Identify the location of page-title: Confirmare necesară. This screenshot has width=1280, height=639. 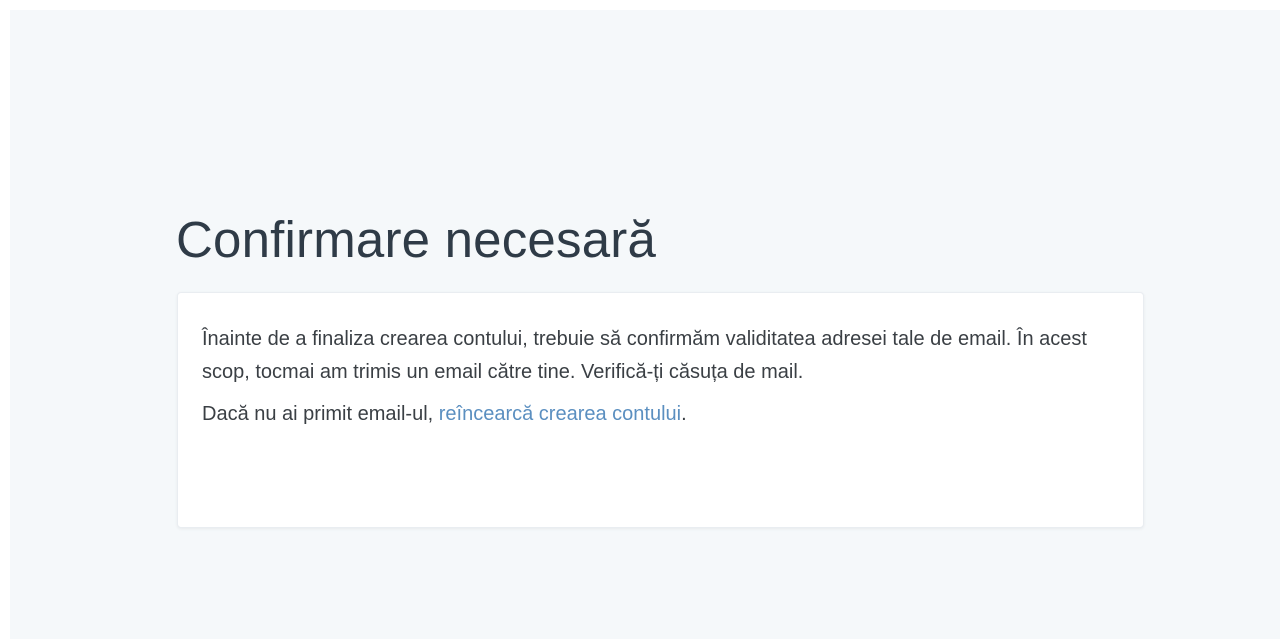
(416, 239).